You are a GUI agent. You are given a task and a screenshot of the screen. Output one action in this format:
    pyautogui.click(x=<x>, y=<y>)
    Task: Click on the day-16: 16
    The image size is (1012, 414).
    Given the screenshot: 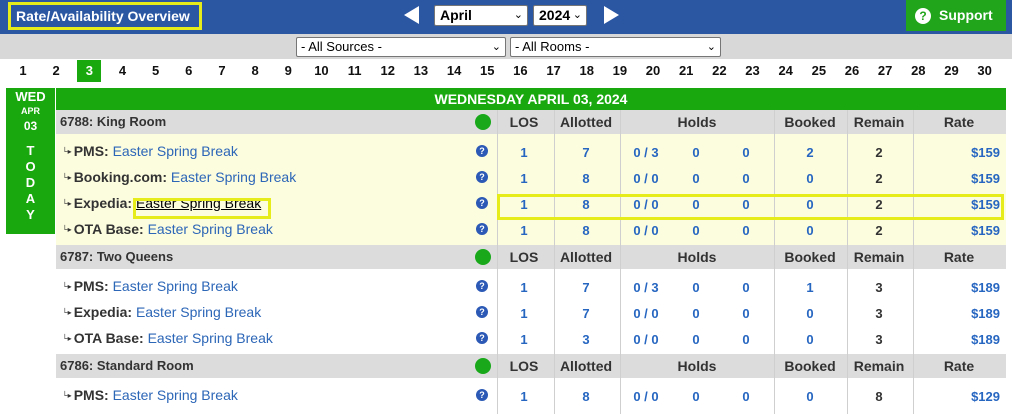 What is the action you would take?
    pyautogui.click(x=520, y=71)
    